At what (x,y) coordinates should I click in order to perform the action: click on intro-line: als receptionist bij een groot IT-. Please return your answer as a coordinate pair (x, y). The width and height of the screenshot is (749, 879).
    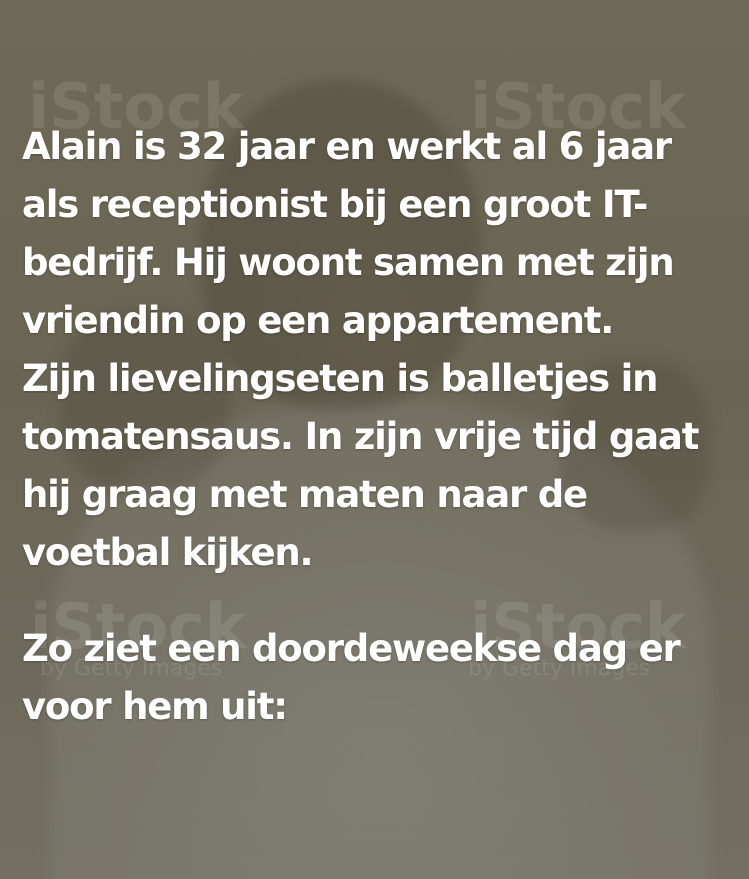
    Looking at the image, I should click on (335, 204).